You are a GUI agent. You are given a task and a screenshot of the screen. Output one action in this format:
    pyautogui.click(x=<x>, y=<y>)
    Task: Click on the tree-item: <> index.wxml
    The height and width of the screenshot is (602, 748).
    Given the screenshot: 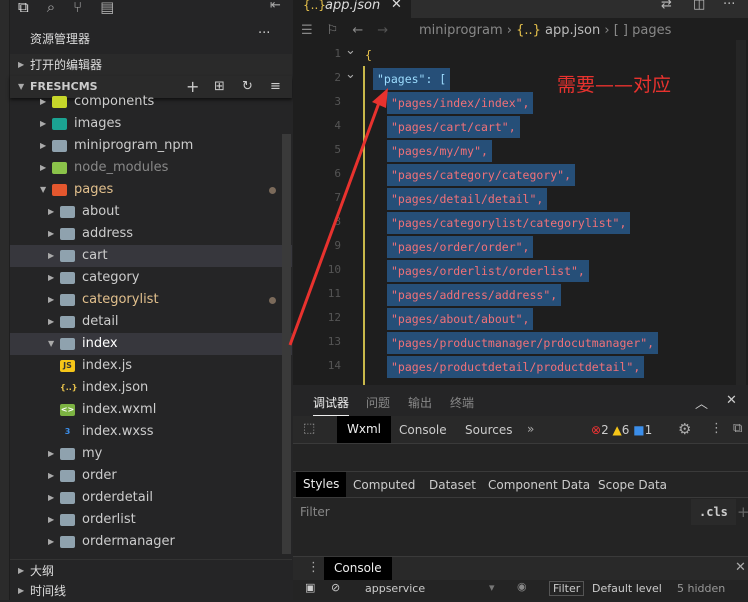 What is the action you would take?
    pyautogui.click(x=151, y=410)
    